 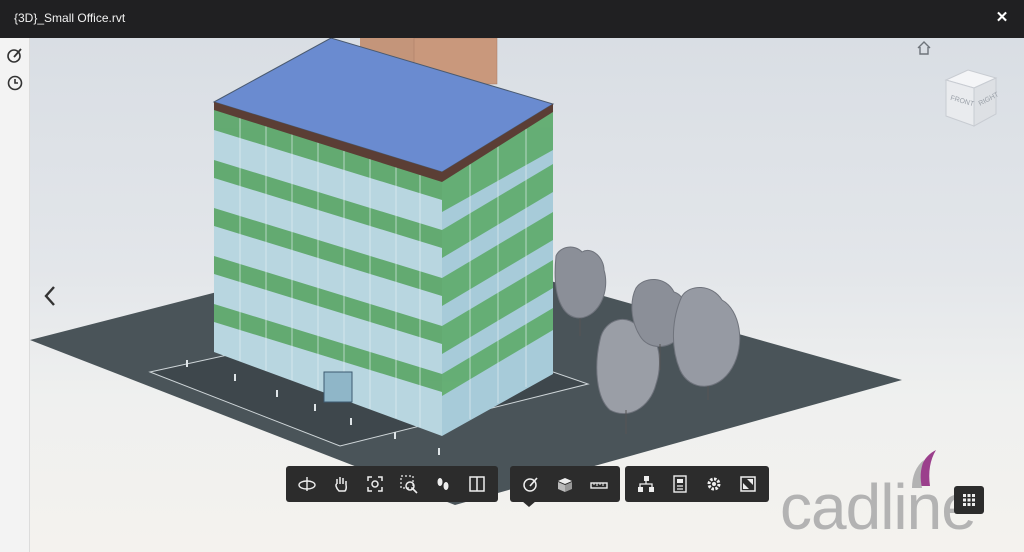 What do you see at coordinates (680, 484) in the screenshot?
I see `properties-icon` at bounding box center [680, 484].